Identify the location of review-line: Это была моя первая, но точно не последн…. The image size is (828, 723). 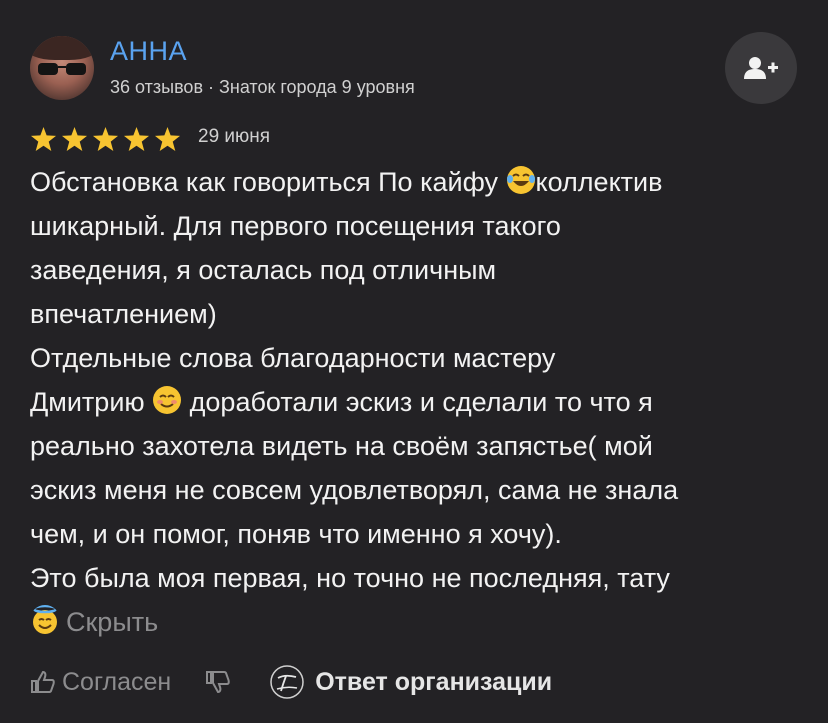
(350, 578).